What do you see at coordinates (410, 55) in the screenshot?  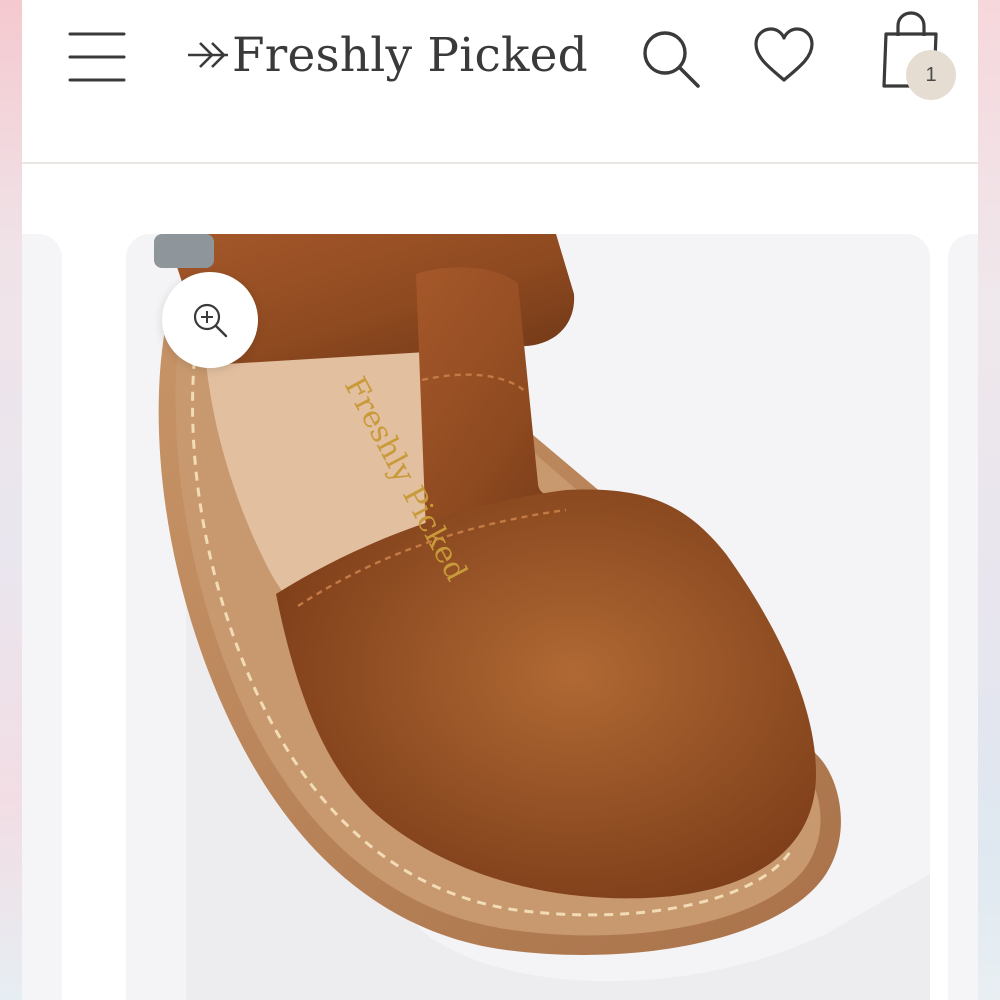 I see `brand-name: Freshly Picked` at bounding box center [410, 55].